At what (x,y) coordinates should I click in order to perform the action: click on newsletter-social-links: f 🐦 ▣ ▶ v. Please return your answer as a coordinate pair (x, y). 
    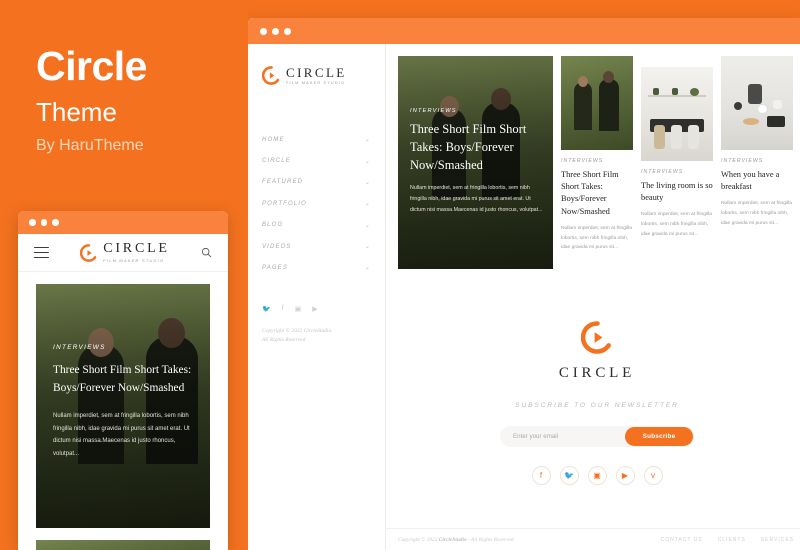
    Looking at the image, I should click on (593, 475).